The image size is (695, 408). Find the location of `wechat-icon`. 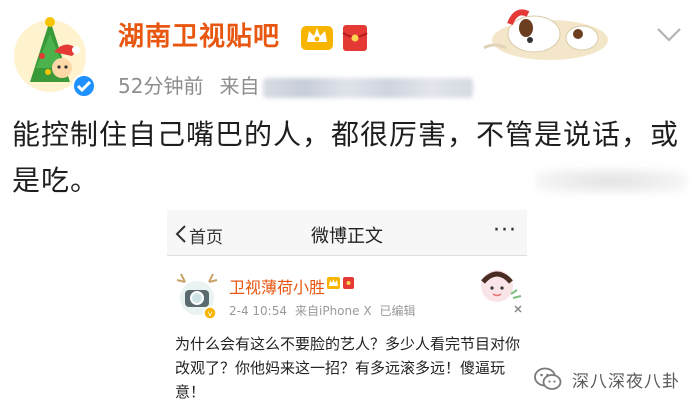

wechat-icon is located at coordinates (548, 378).